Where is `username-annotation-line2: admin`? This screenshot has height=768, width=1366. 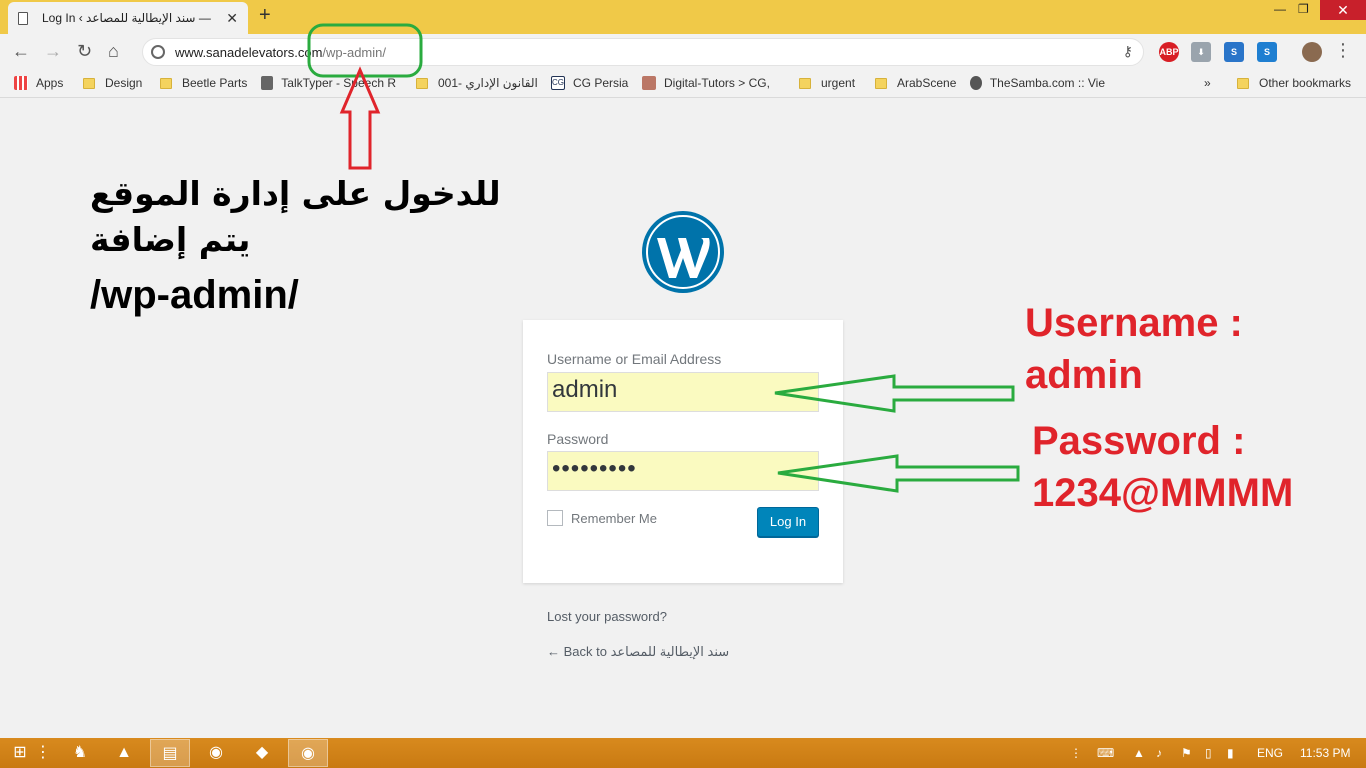
username-annotation-line2: admin is located at coordinates (1084, 375).